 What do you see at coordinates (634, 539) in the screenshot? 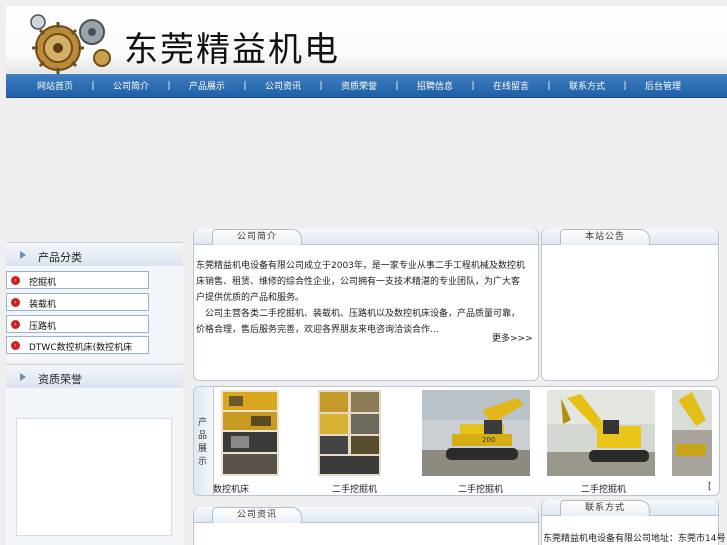
I see `contact-text: 东莞精益机电设备有限公司地址：东莞市14号` at bounding box center [634, 539].